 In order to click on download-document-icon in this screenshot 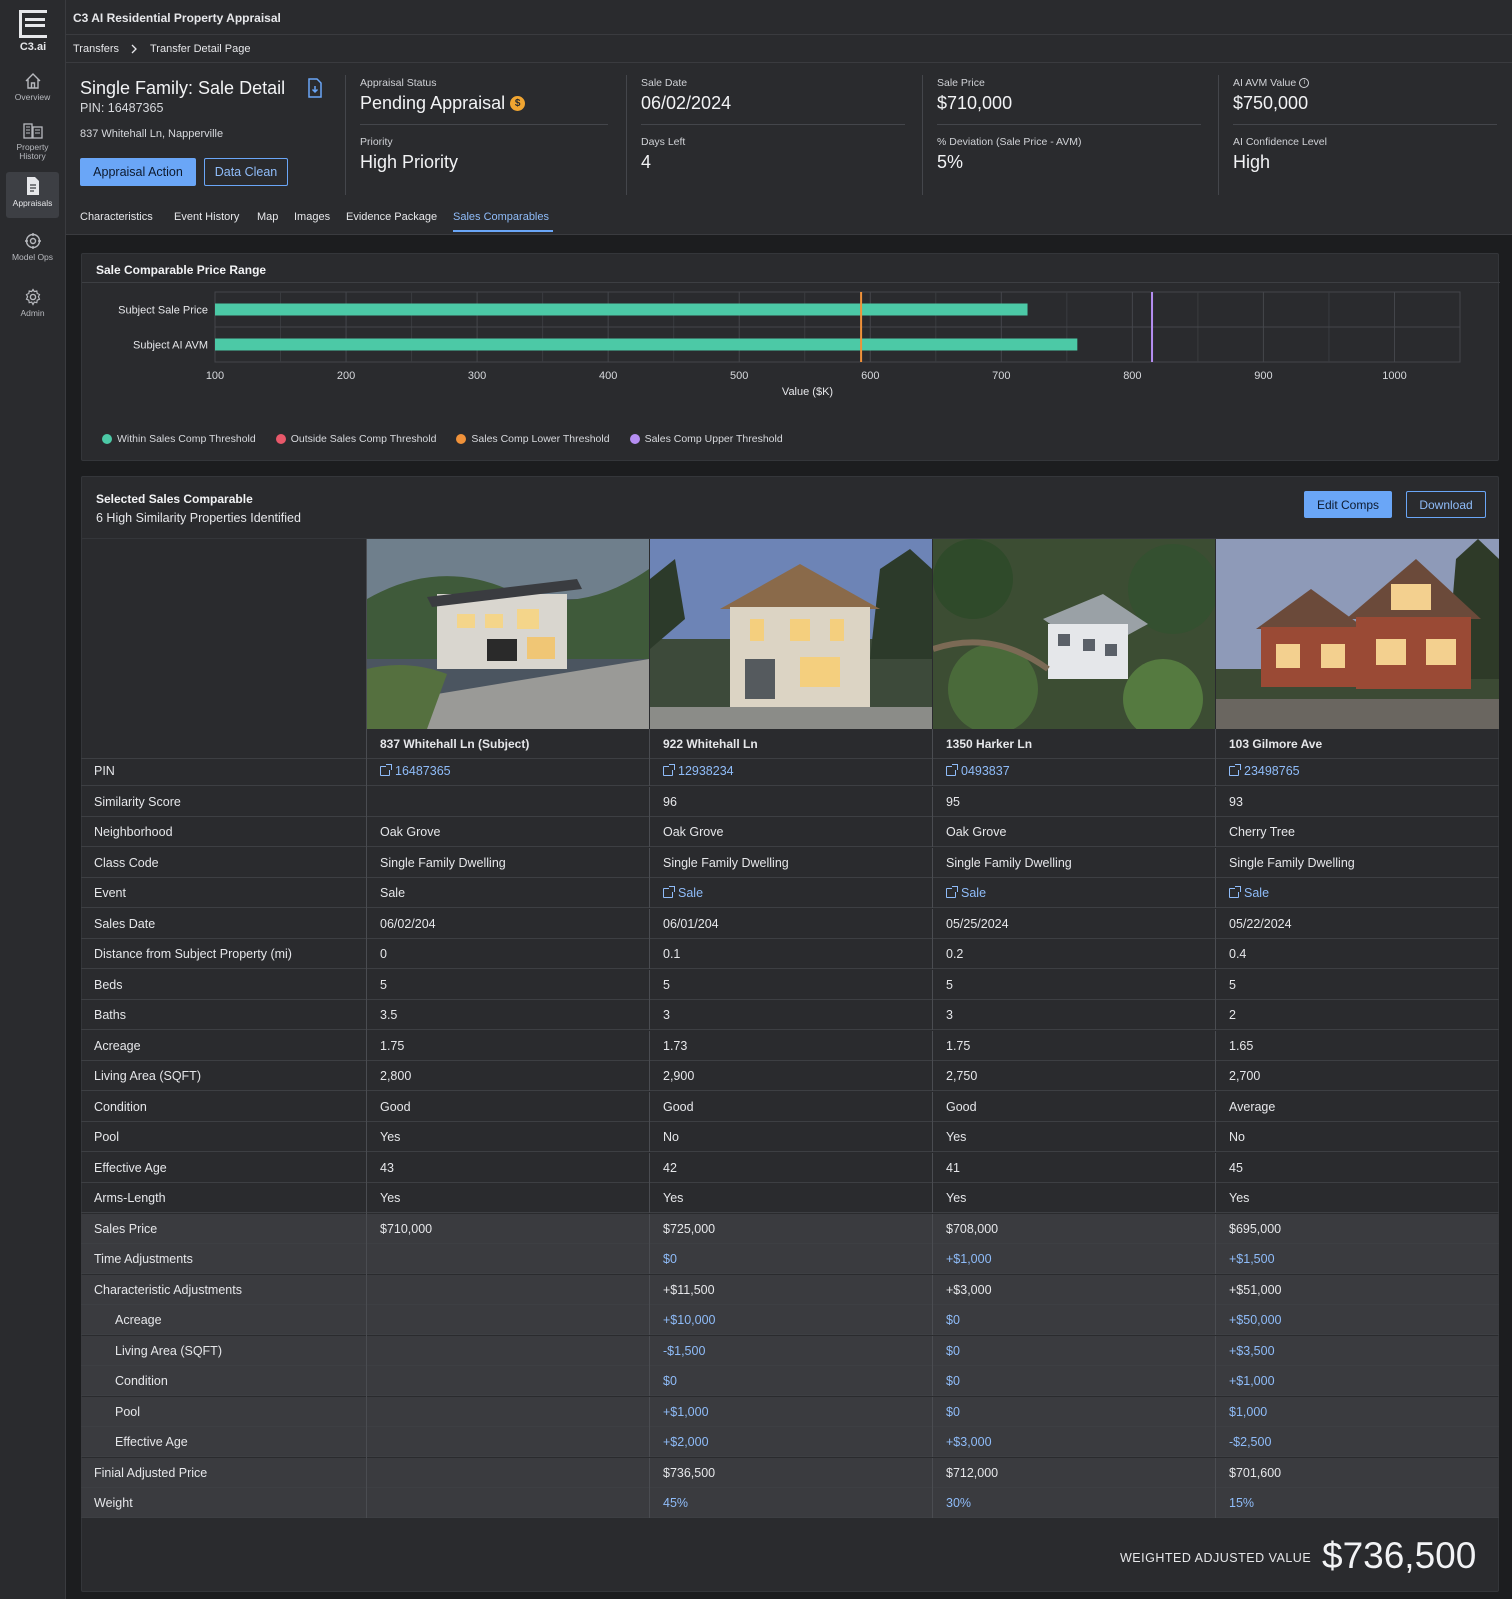, I will do `click(315, 88)`.